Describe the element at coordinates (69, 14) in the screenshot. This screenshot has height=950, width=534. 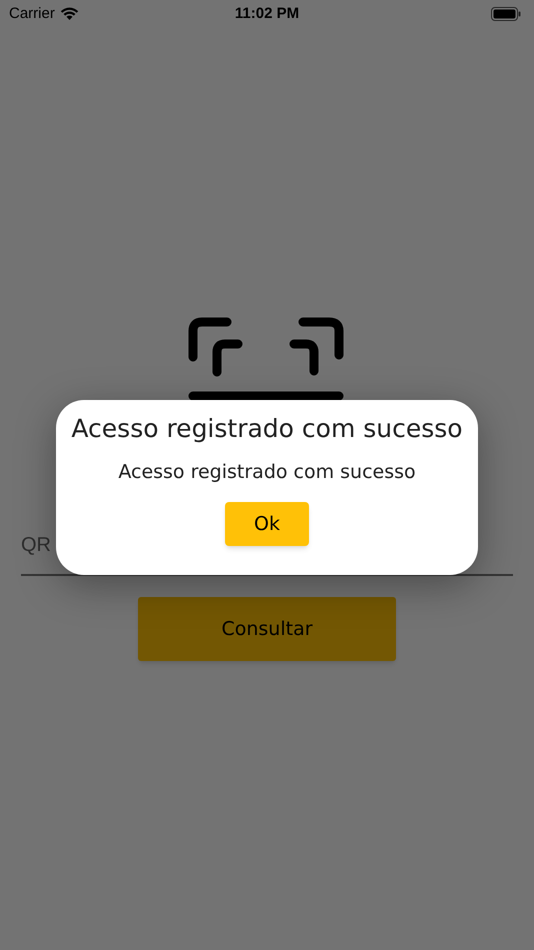
I see `wifi-icon` at that location.